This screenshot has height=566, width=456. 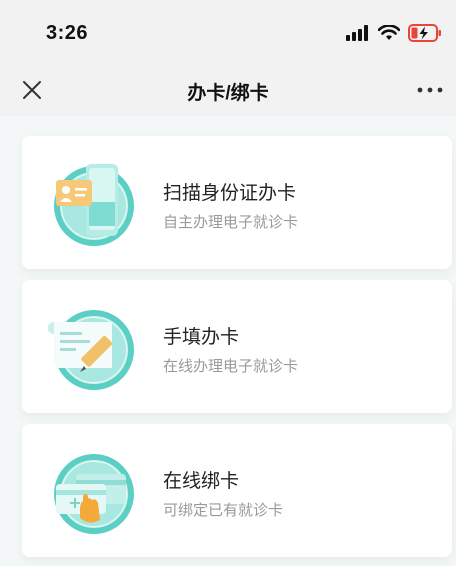 What do you see at coordinates (94, 205) in the screenshot?
I see `id-card-scan-icon` at bounding box center [94, 205].